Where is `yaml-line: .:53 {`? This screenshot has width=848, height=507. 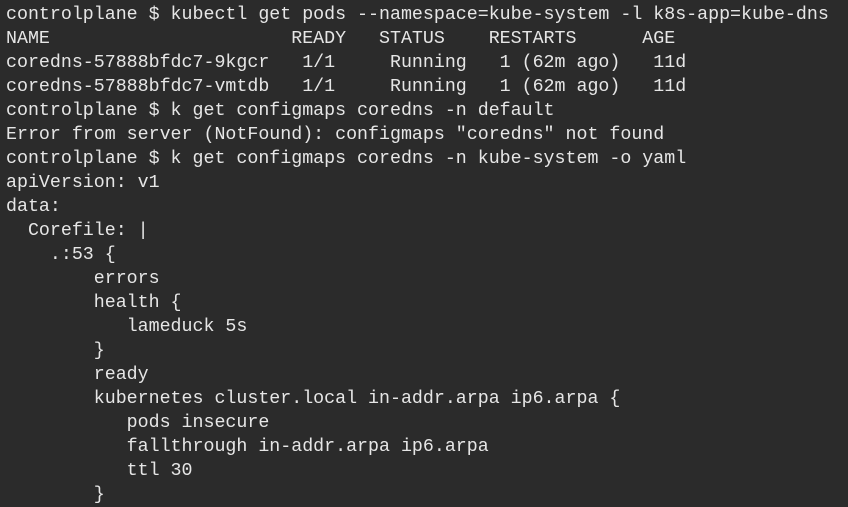 yaml-line: .:53 { is located at coordinates (61, 255).